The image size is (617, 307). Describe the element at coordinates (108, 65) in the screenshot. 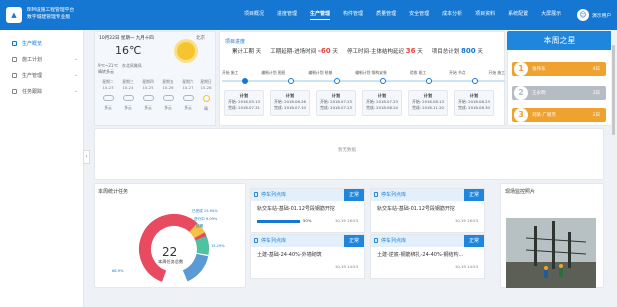

I see `weather-range: 9℃~21℃` at that location.